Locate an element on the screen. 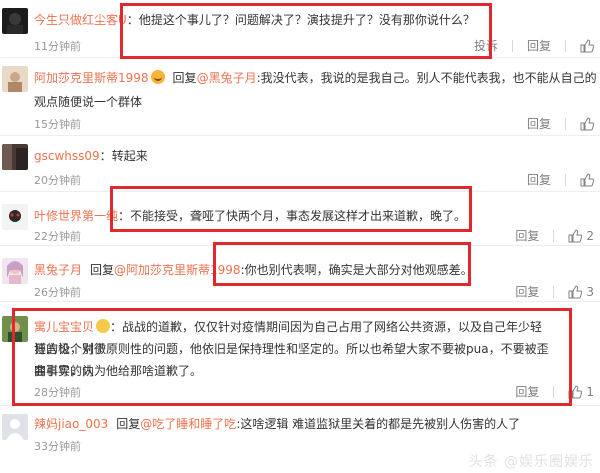 The image size is (600, 473). mention-link: @阿加莎克里斯蒂1998 is located at coordinates (177, 270).